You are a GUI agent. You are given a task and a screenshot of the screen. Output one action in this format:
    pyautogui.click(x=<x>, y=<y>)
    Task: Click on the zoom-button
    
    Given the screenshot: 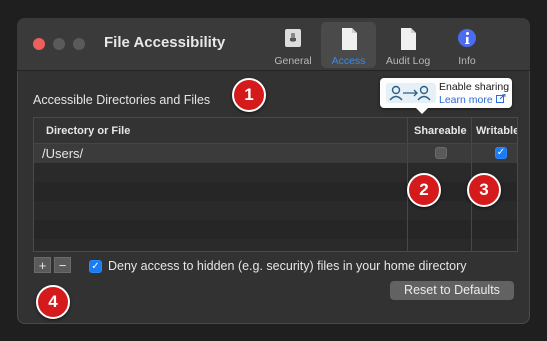 What is the action you would take?
    pyautogui.click(x=79, y=44)
    